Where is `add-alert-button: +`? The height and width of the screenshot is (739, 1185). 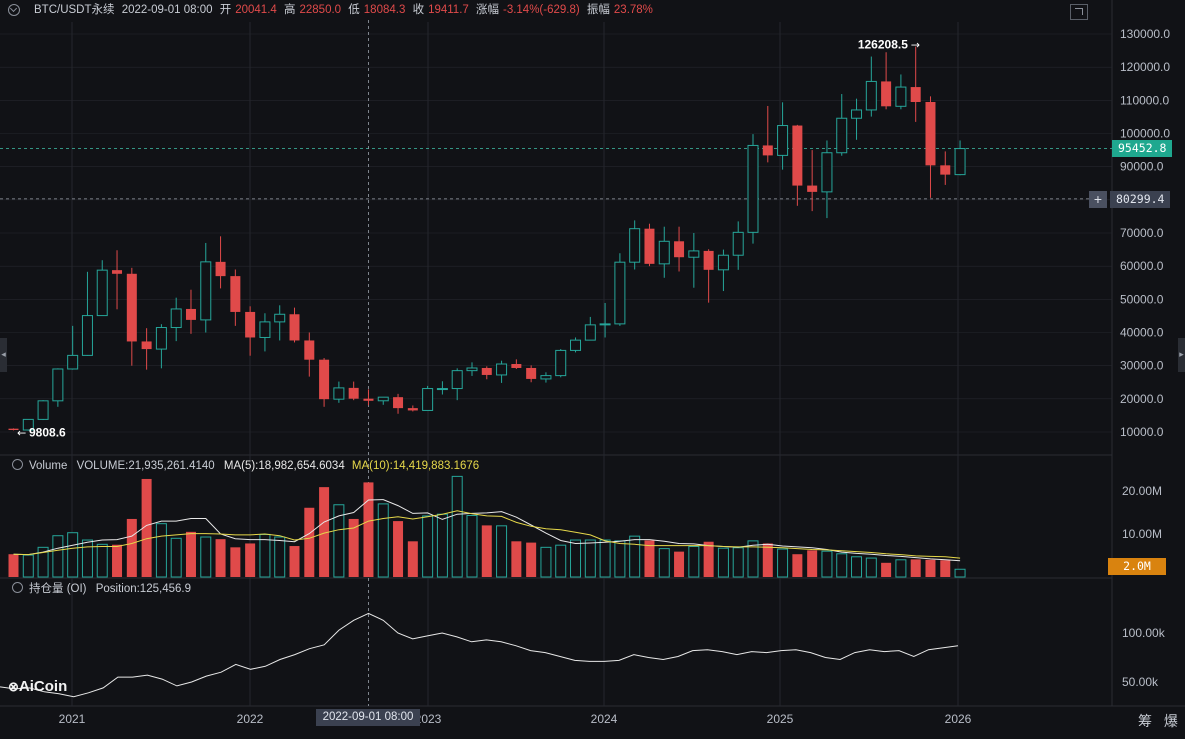
add-alert-button: + is located at coordinates (1098, 199).